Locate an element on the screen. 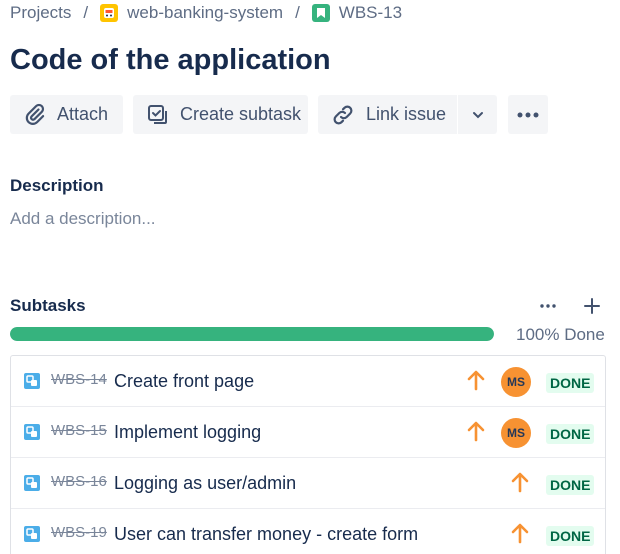 This screenshot has height=554, width=620. link-issue-button: Link issue is located at coordinates (387, 114).